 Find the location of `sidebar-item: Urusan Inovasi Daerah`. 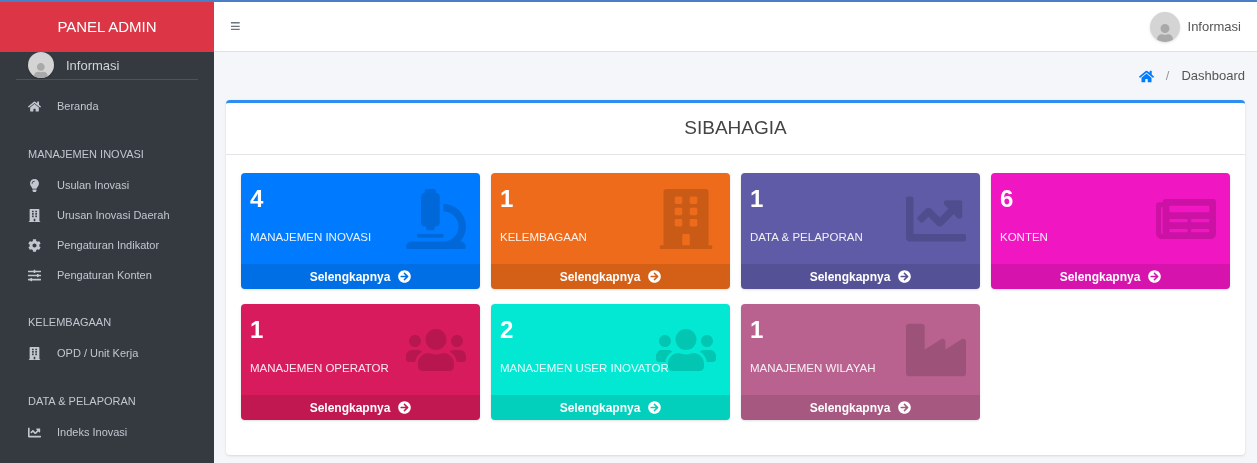

sidebar-item: Urusan Inovasi Daerah is located at coordinates (107, 215).